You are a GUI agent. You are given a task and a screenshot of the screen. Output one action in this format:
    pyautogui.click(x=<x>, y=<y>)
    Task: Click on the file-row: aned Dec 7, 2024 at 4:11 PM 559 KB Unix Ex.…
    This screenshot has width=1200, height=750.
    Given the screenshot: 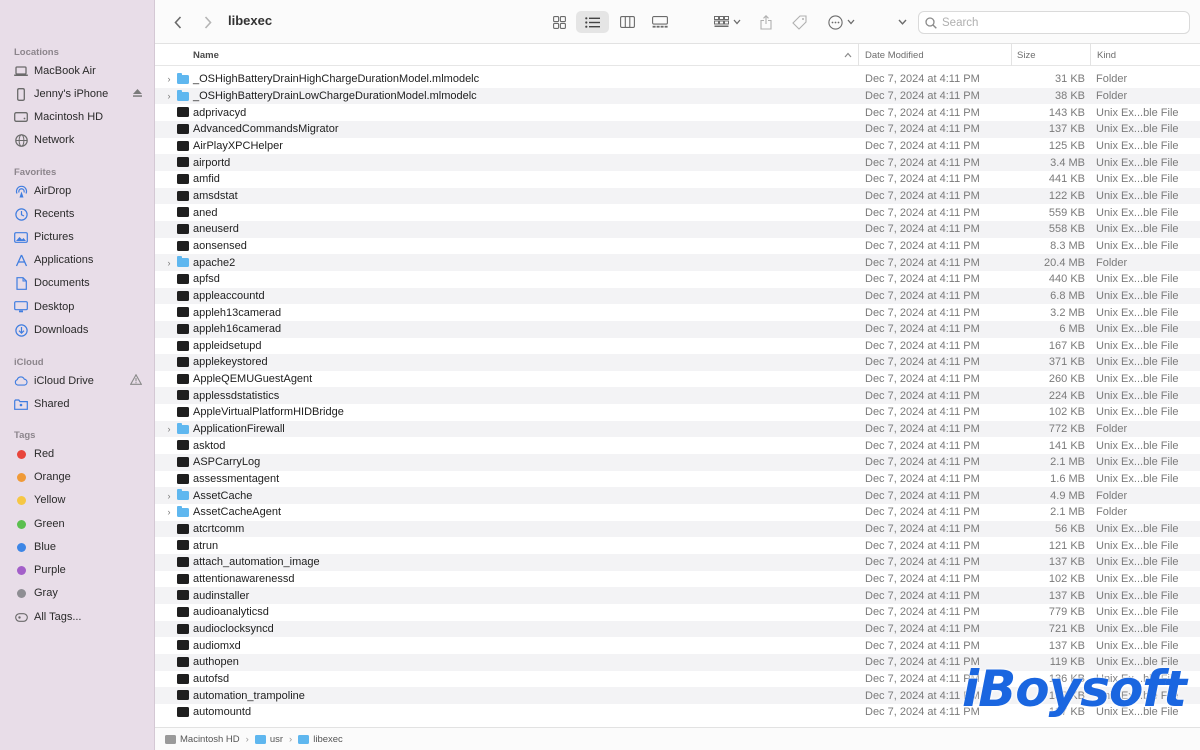 What is the action you would take?
    pyautogui.click(x=677, y=212)
    